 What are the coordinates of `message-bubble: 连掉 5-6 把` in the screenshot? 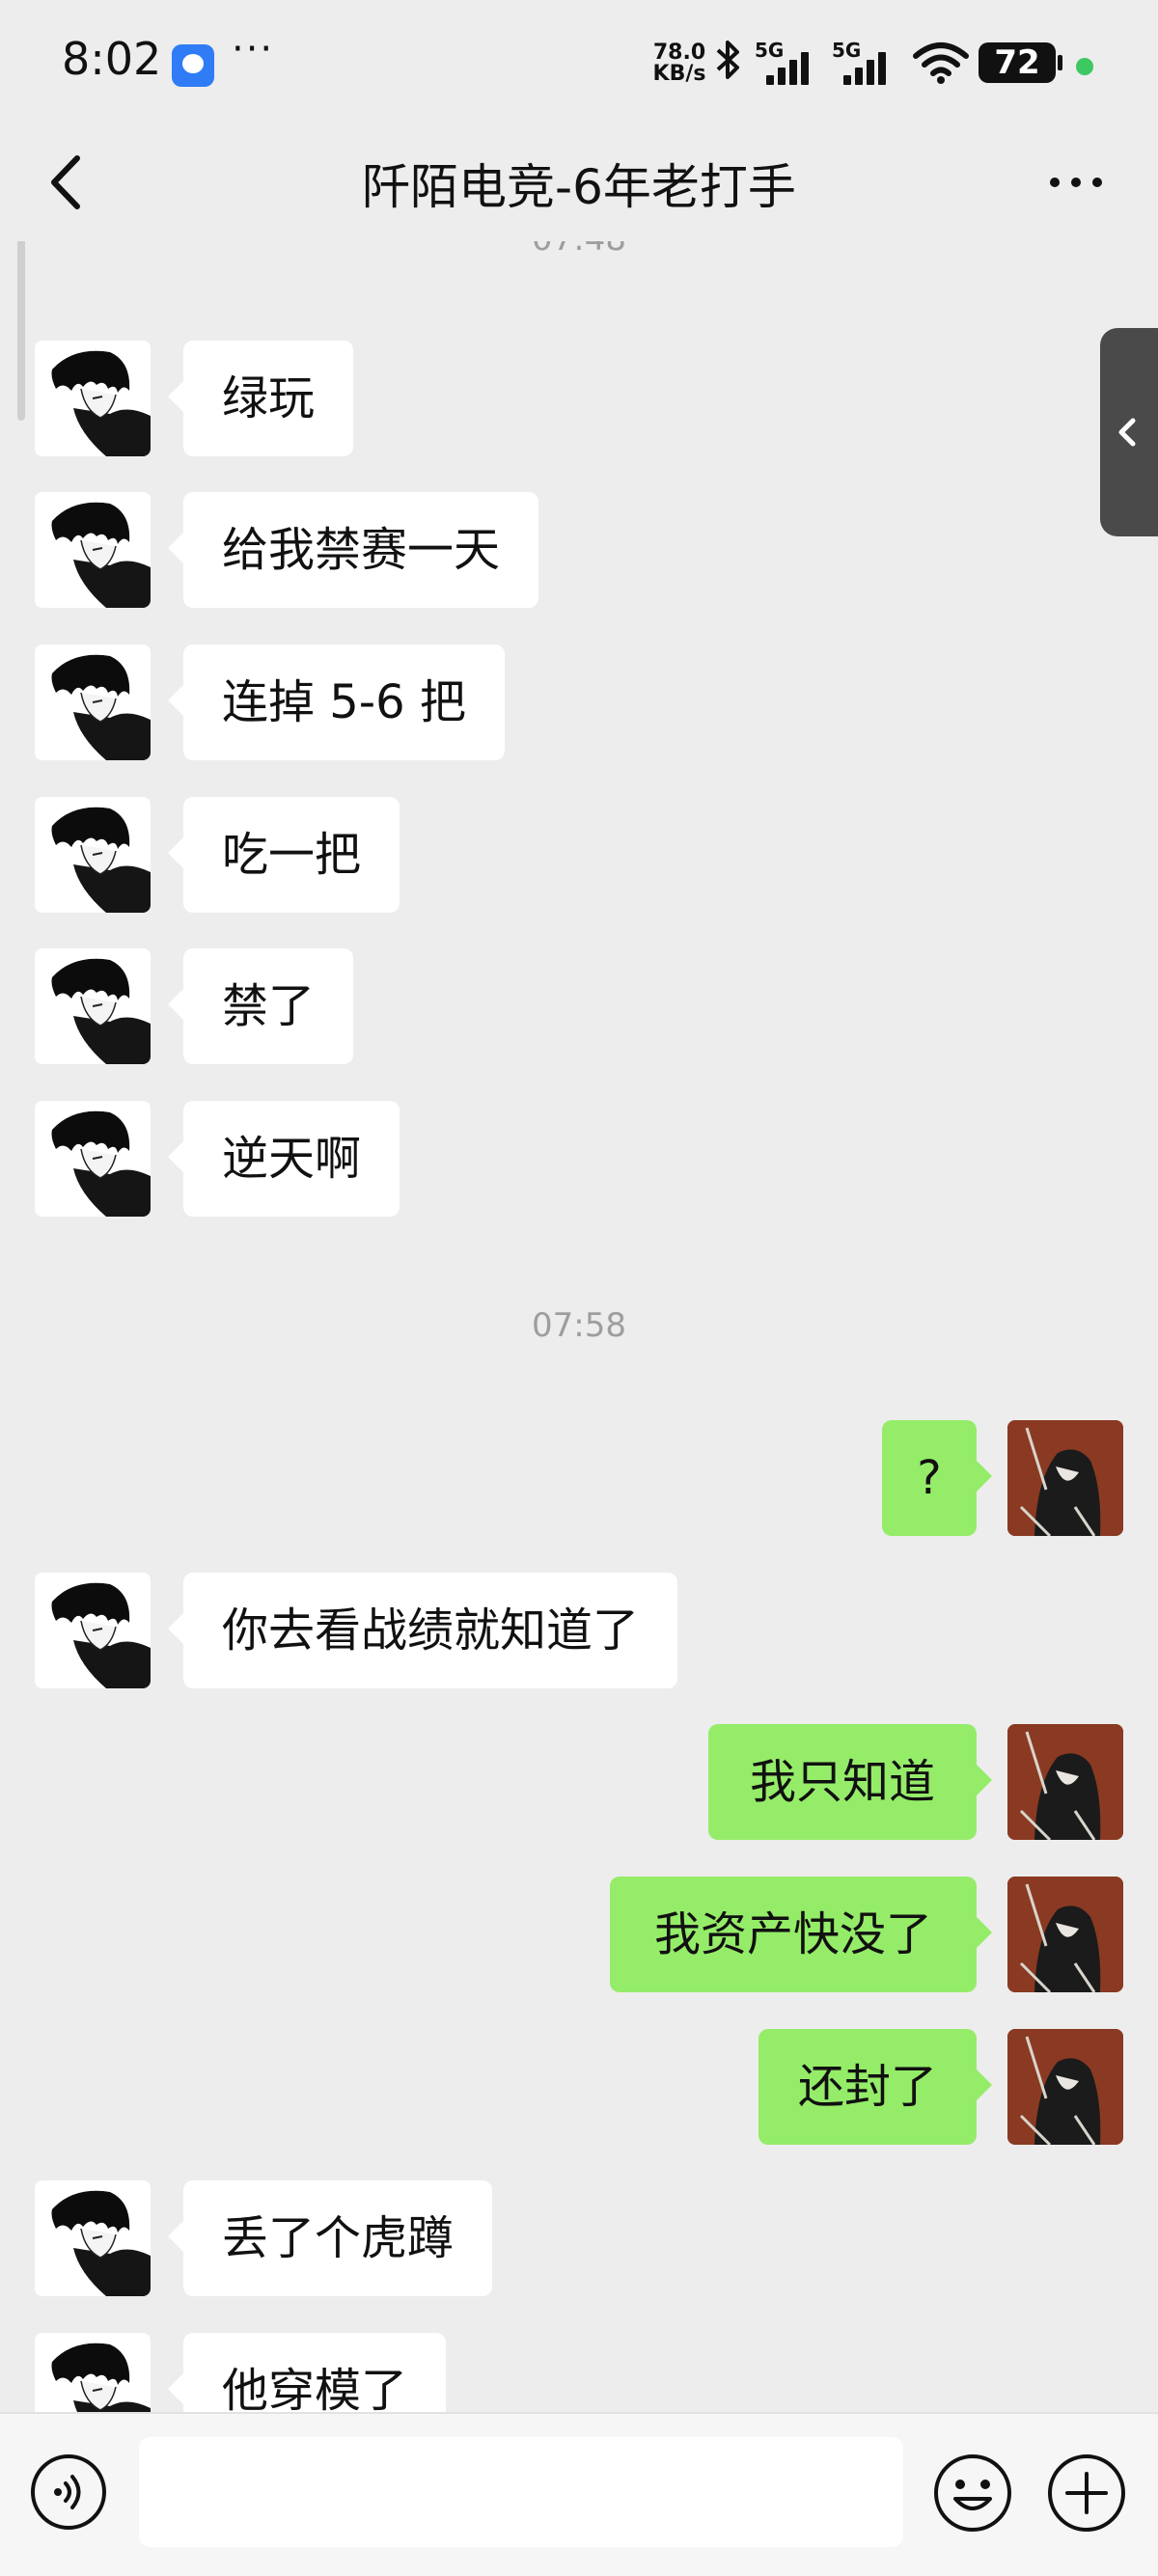 It's located at (336, 702).